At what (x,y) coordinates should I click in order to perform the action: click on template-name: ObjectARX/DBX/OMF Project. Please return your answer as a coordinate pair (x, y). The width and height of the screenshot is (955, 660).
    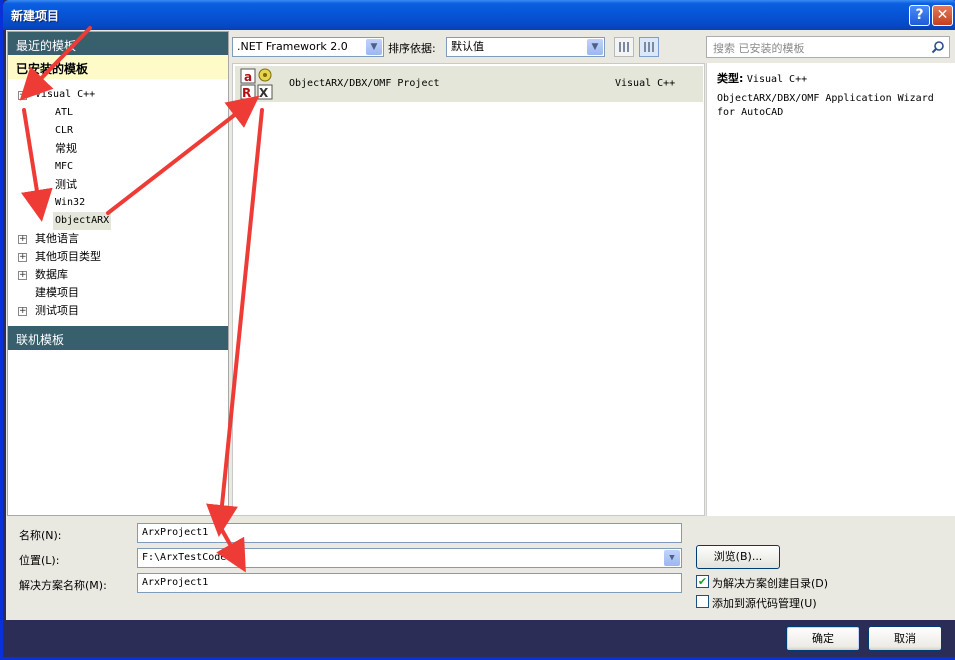
    Looking at the image, I should click on (364, 83).